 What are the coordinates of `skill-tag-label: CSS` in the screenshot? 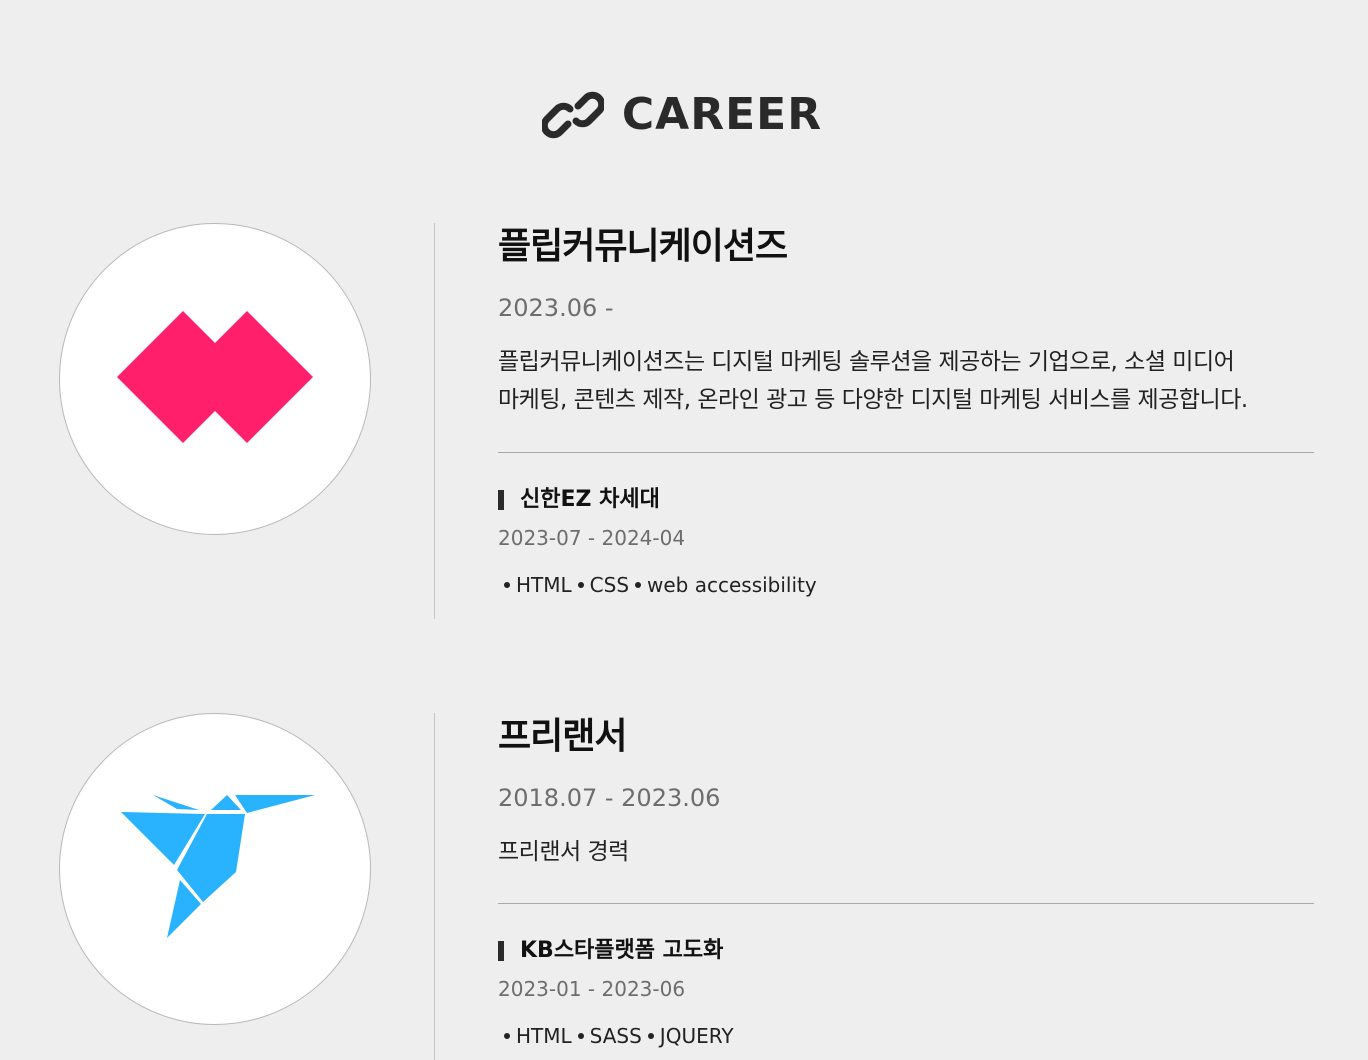 It's located at (609, 585).